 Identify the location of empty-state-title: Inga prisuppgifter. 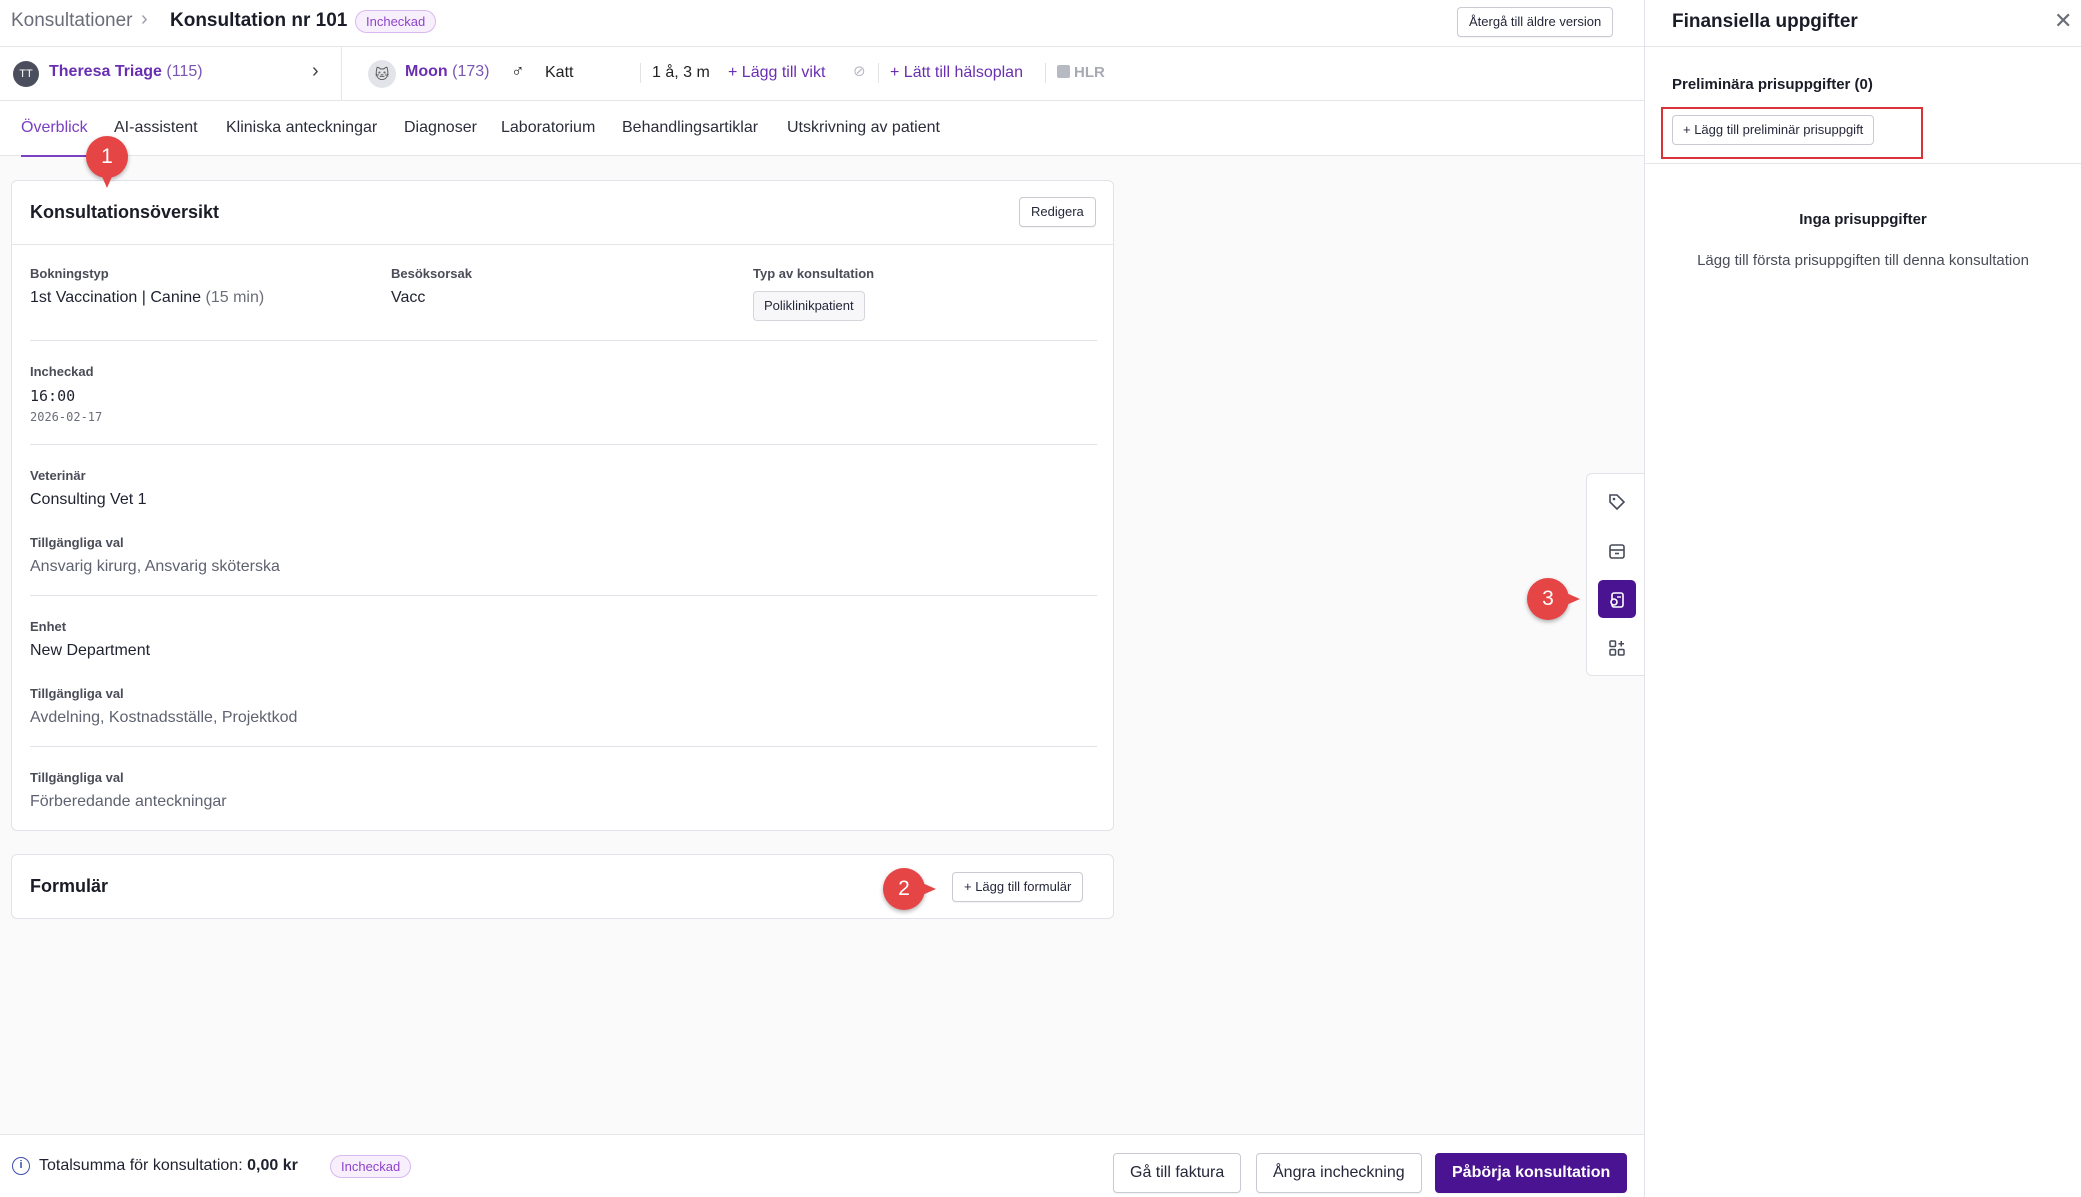
(1863, 219).